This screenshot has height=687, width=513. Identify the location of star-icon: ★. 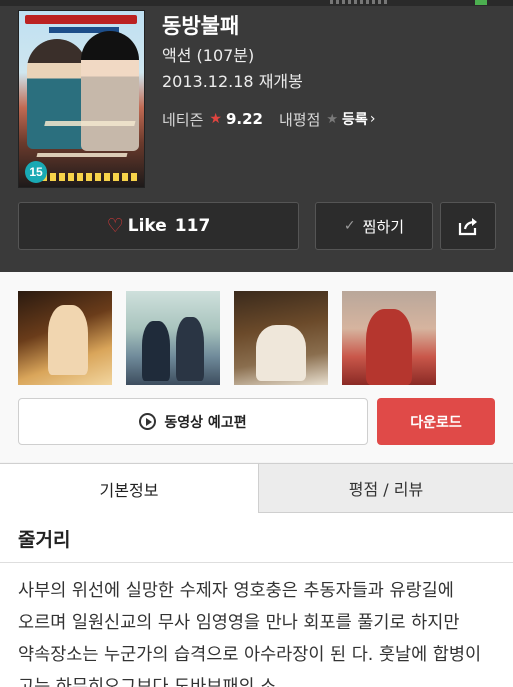
(215, 119).